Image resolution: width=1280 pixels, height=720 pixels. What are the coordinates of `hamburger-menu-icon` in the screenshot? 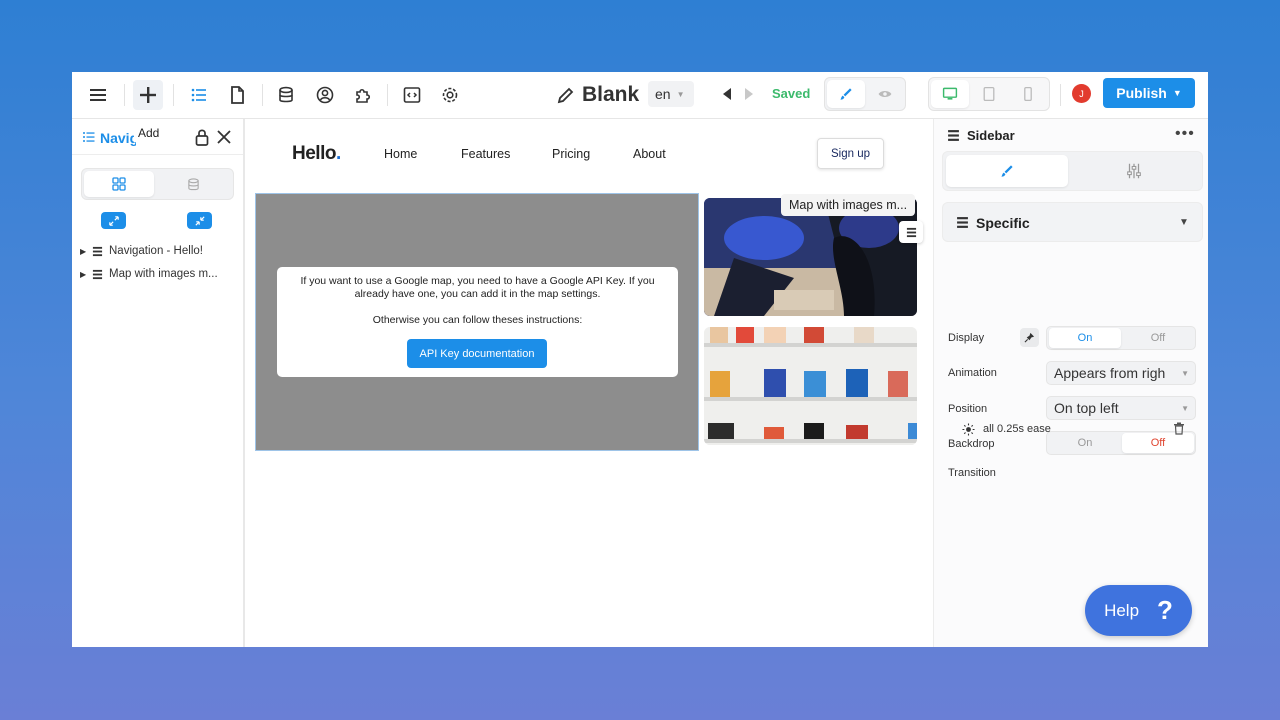 It's located at (98, 95).